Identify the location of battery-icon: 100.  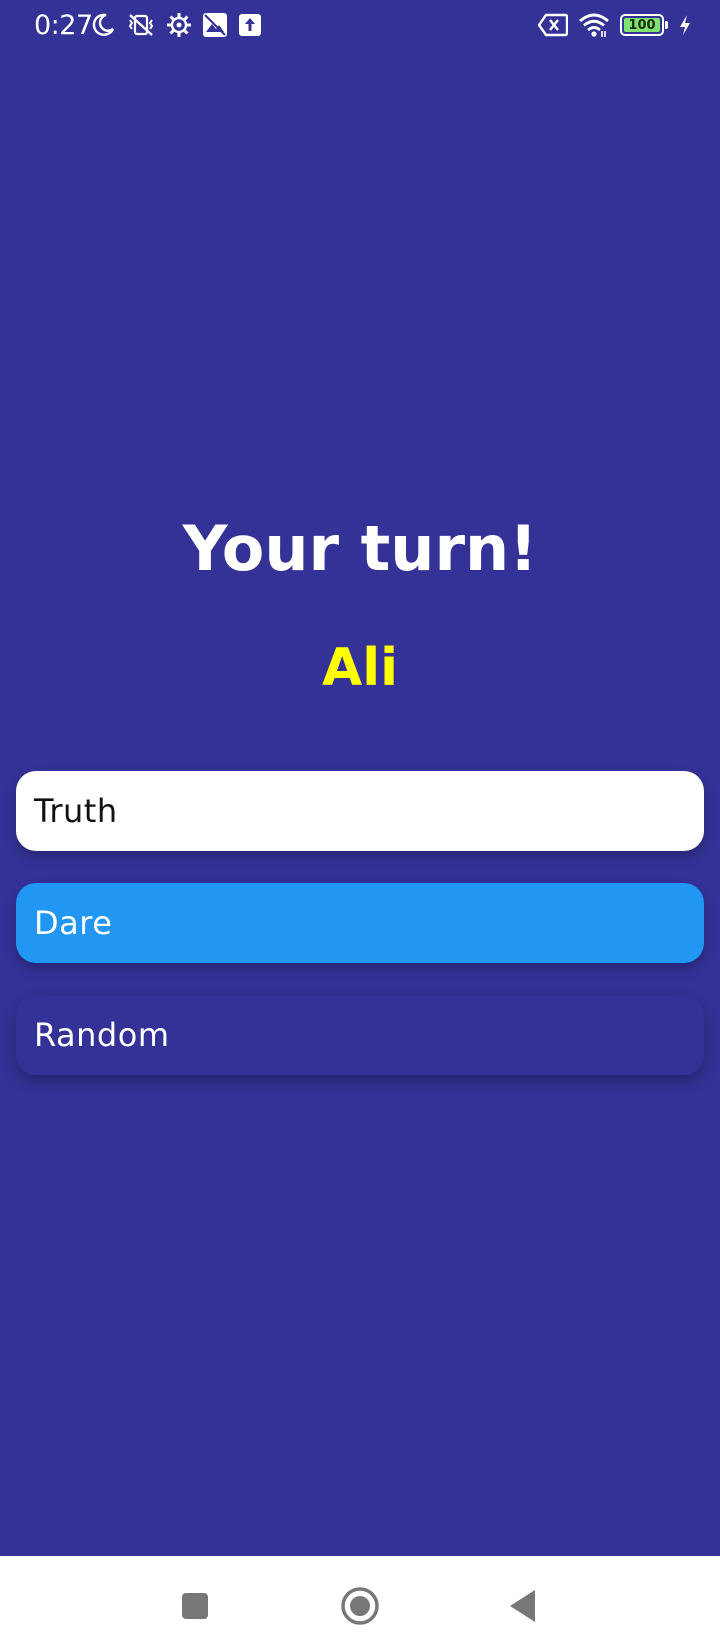
(644, 25).